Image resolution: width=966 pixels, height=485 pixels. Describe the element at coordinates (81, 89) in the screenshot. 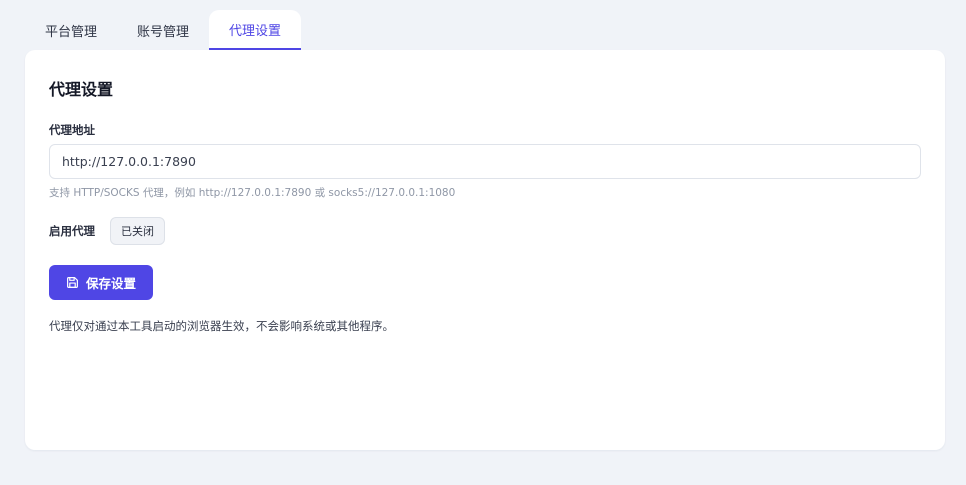

I see `panel-title: 代理设置` at that location.